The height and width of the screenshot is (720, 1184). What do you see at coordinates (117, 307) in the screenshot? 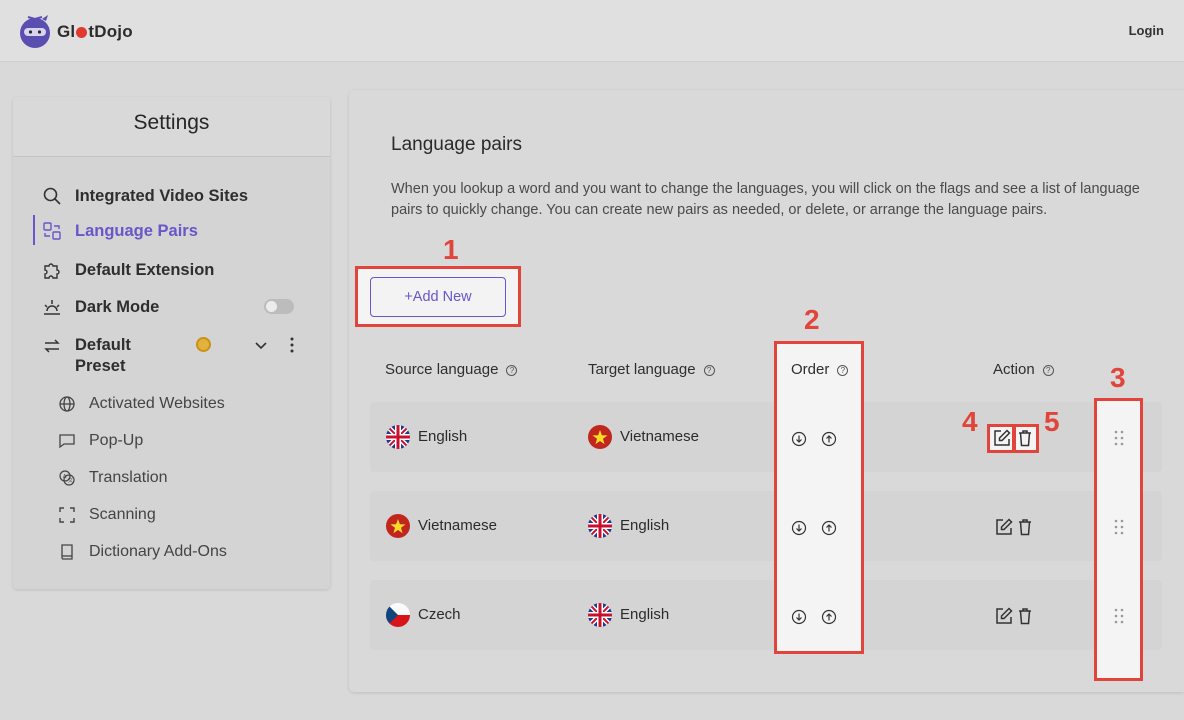
I see `sidebar-item-label: Dark Mode` at bounding box center [117, 307].